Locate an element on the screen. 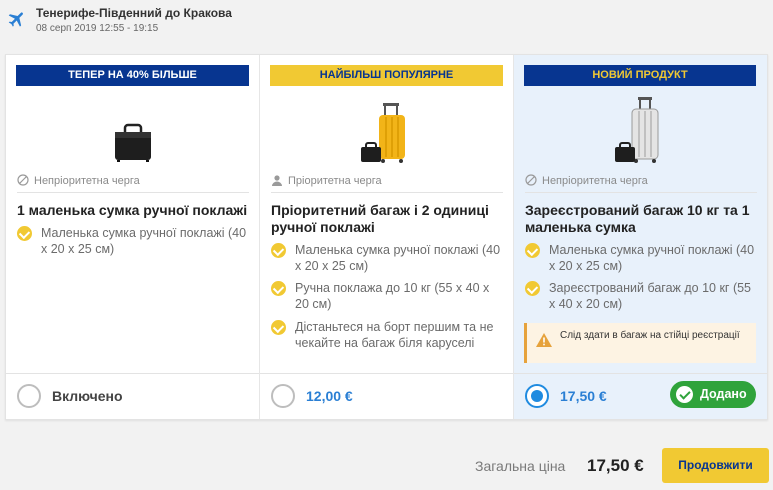  footer-bar: Загальна ціна 17,50 € Продовжити is located at coordinates (386, 465).